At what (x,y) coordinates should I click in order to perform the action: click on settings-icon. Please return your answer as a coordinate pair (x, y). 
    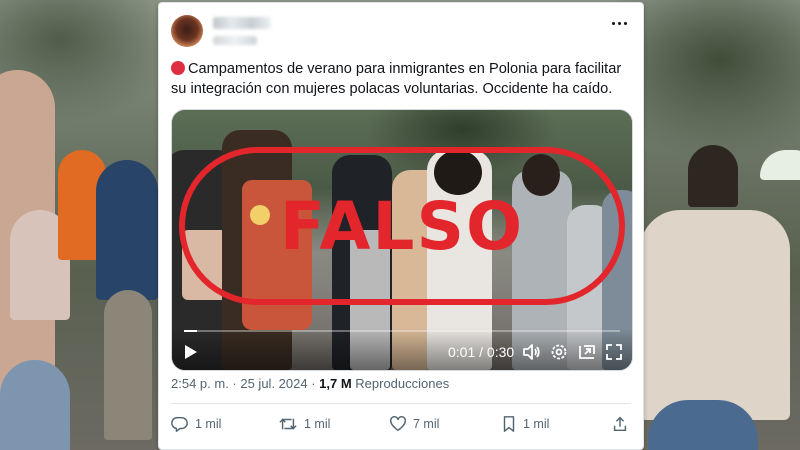
    Looking at the image, I should click on (559, 352).